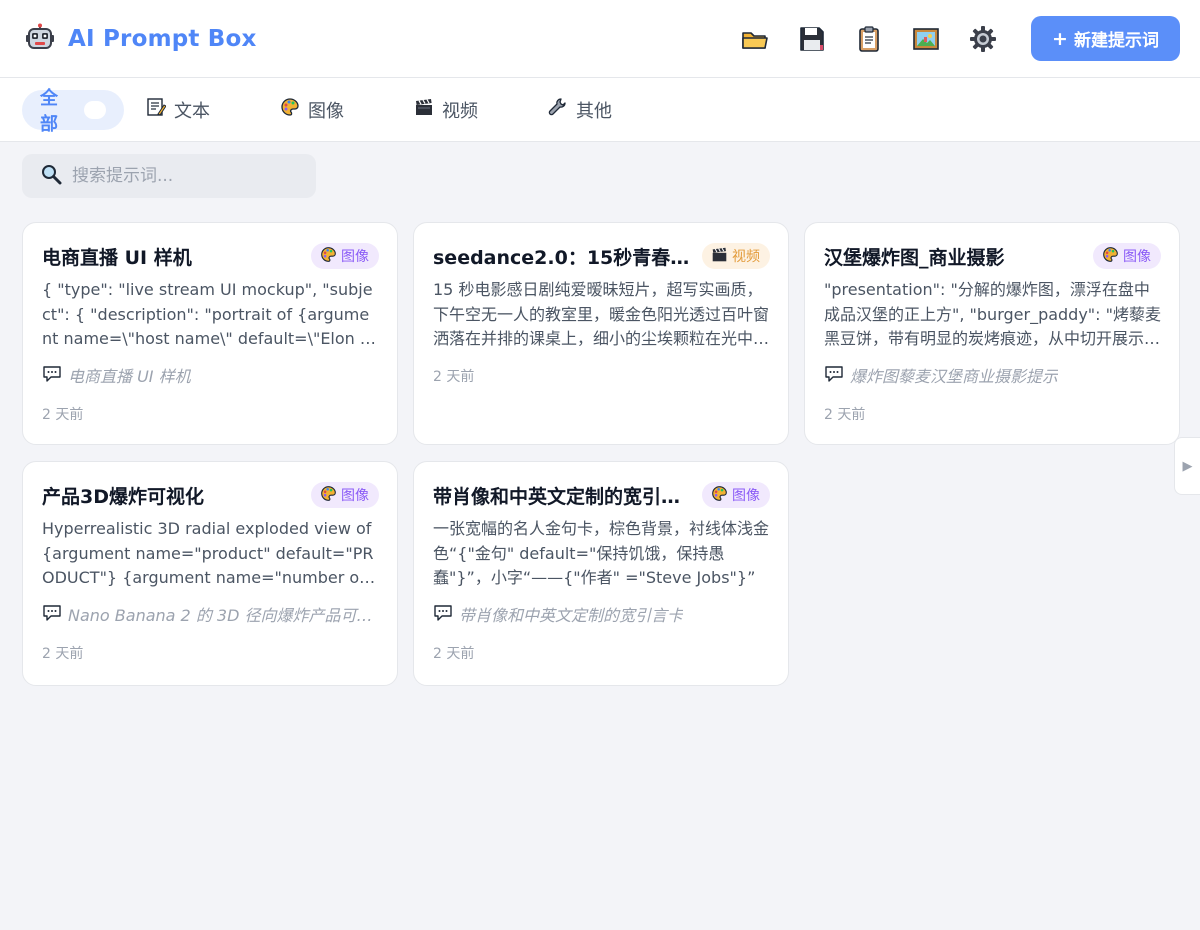  What do you see at coordinates (954, 376) in the screenshot?
I see `card-note-text: 爆炸图藜麦汉堡商业摄影提示` at bounding box center [954, 376].